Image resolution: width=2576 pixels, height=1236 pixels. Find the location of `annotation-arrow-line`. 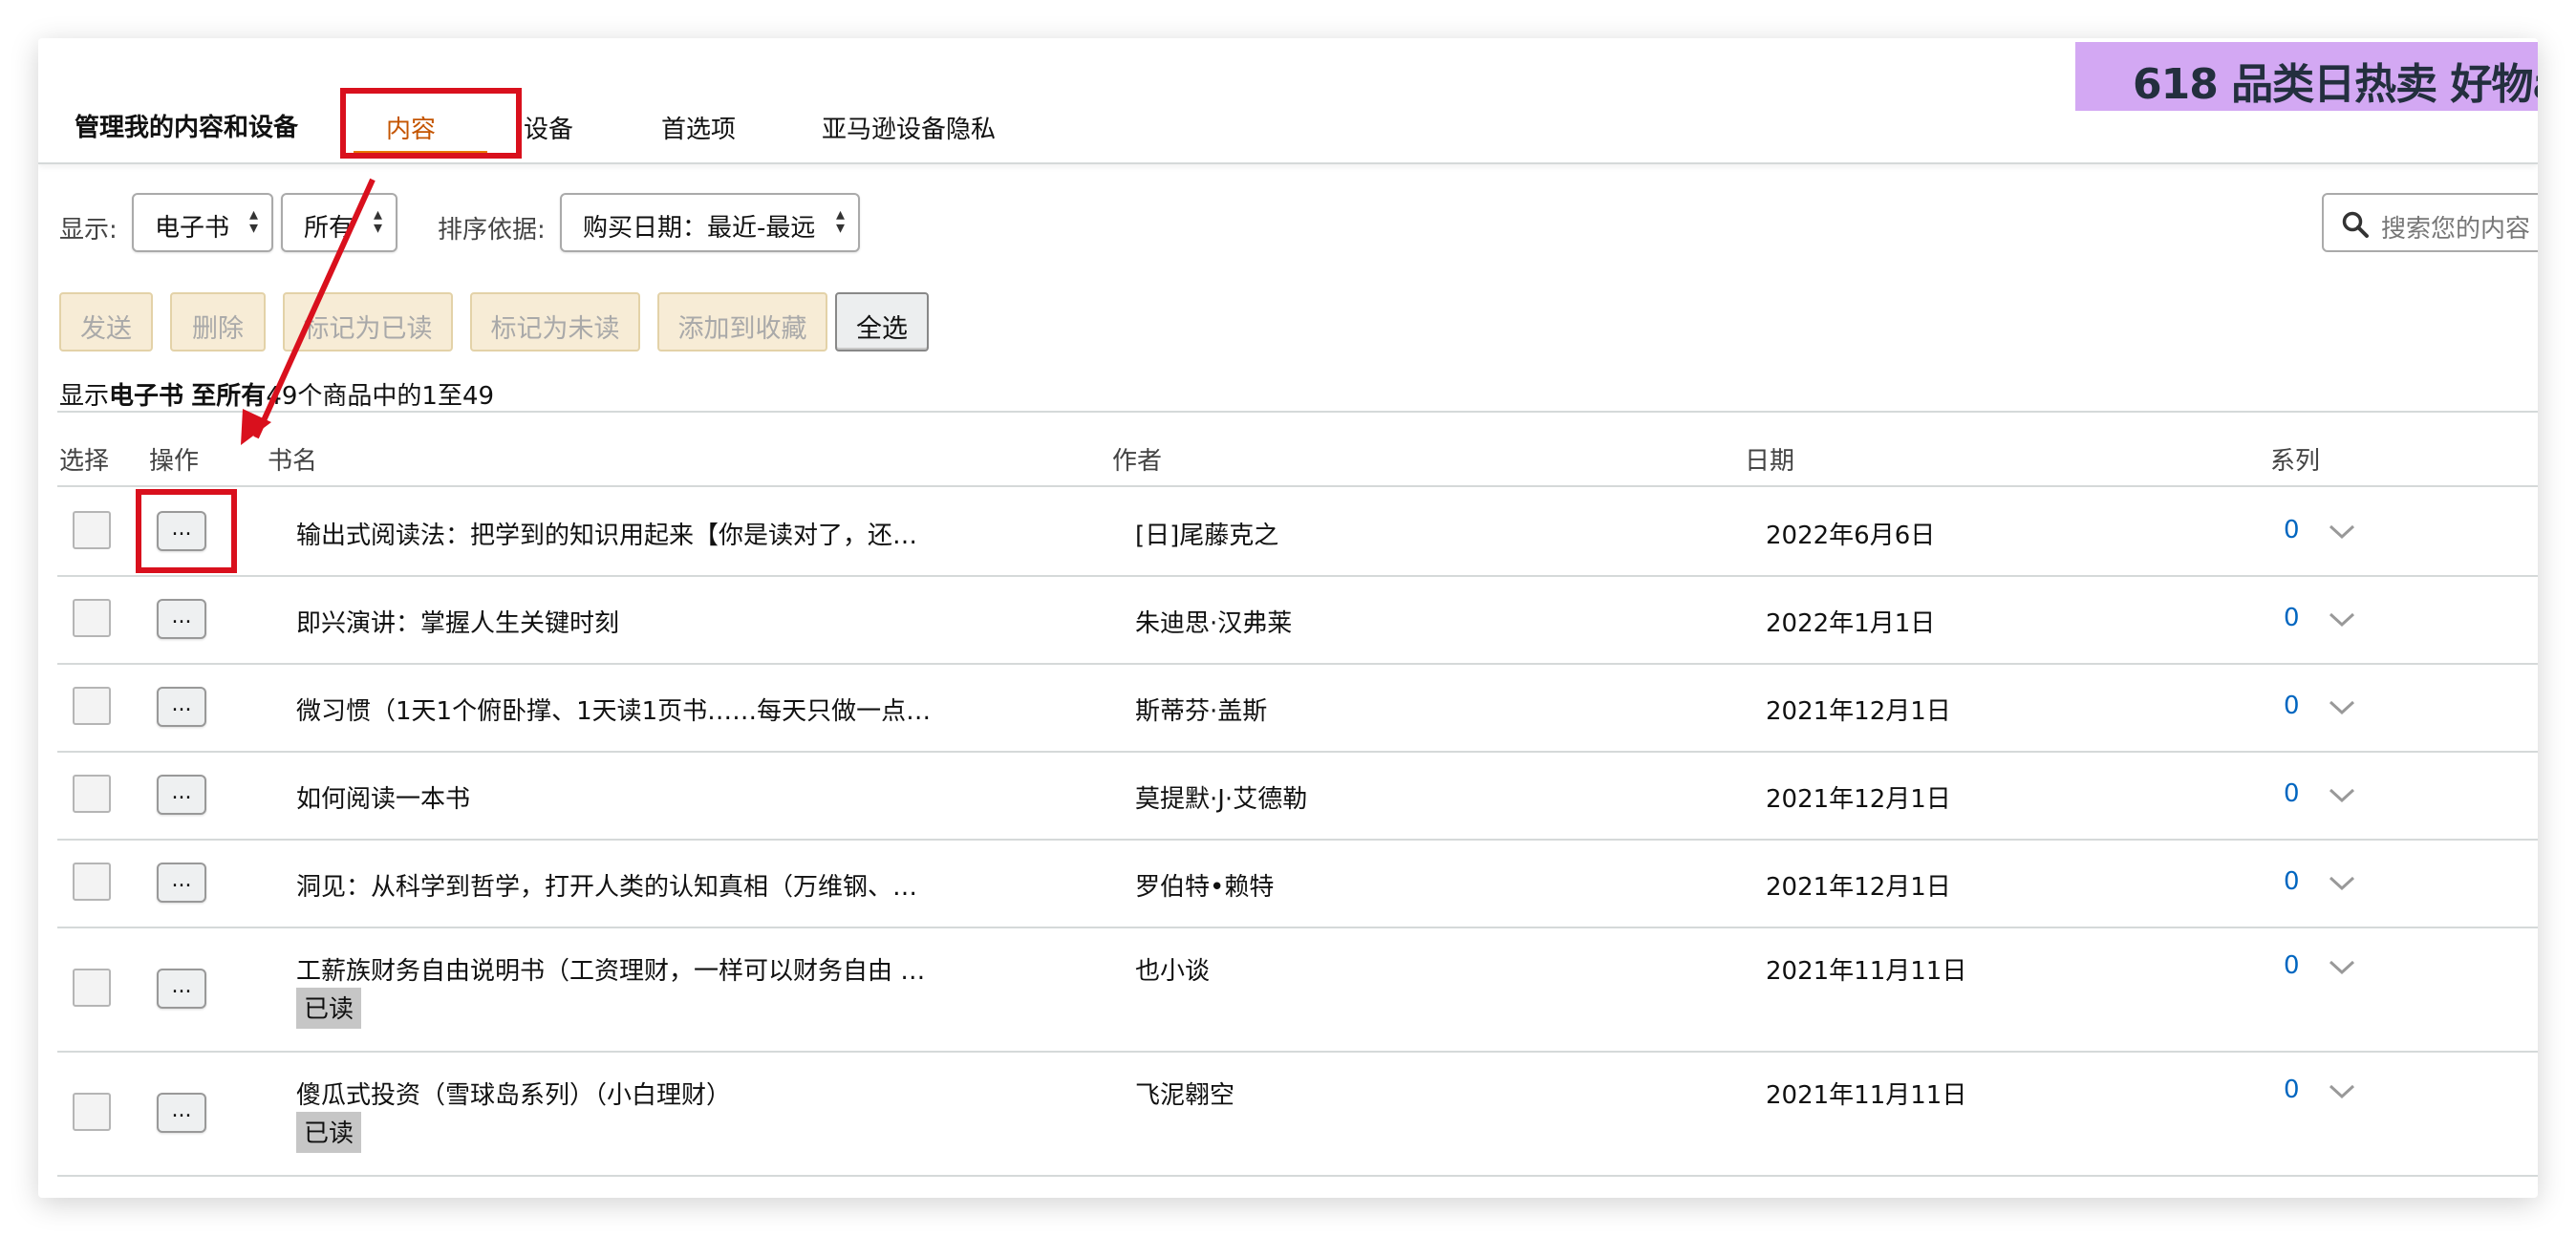

annotation-arrow-line is located at coordinates (314, 308).